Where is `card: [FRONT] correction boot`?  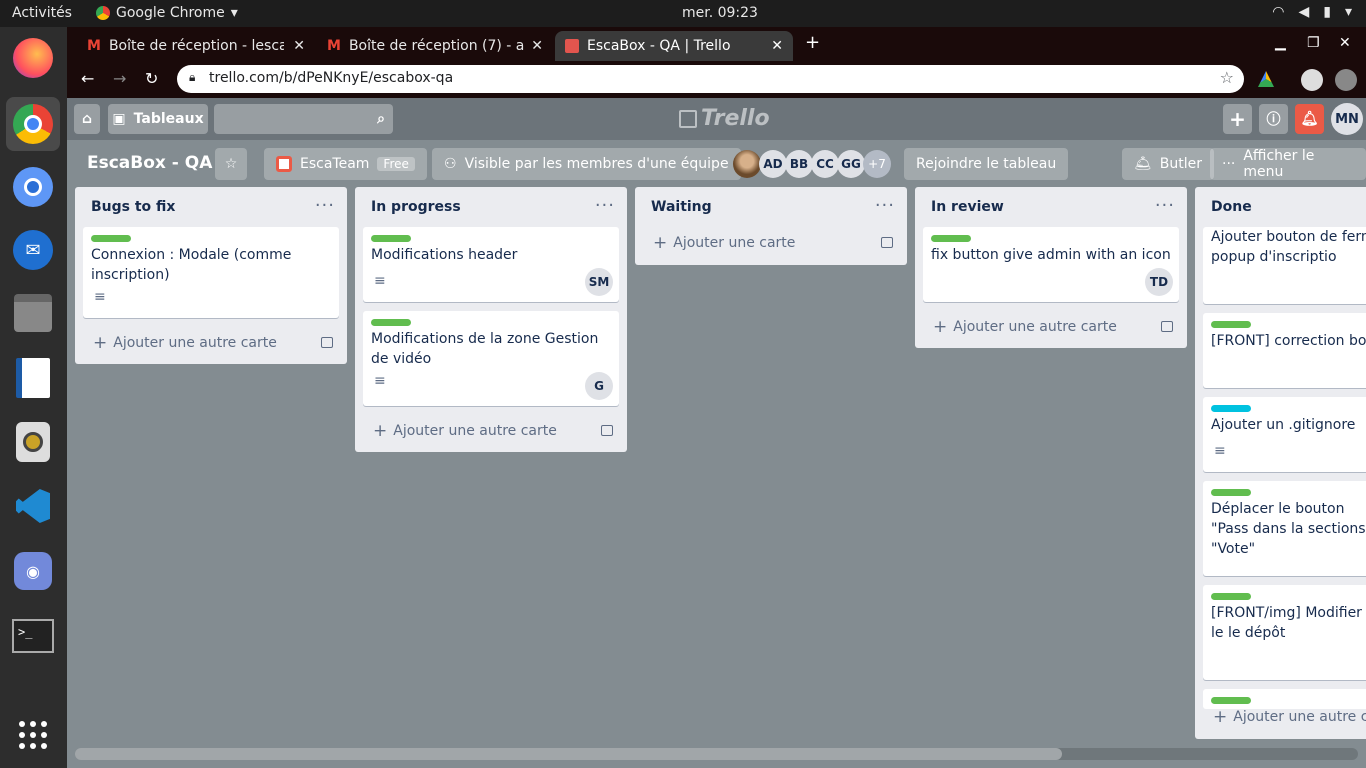
card: [FRONT] correction boot is located at coordinates (1284, 350).